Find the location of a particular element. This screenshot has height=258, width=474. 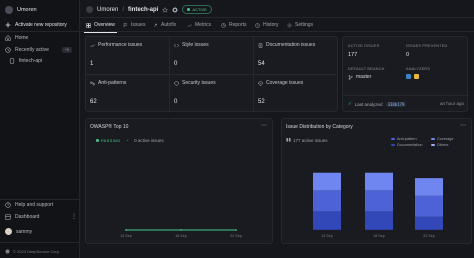

tab-issues: Issues is located at coordinates (134, 25).